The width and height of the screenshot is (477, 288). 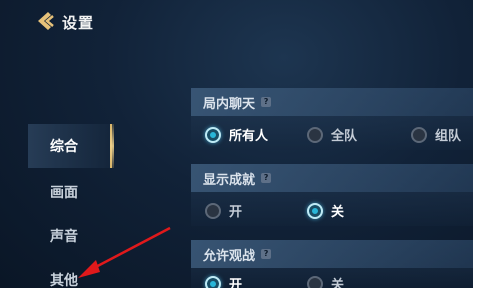 I want to click on screen-edge, so click(x=475, y=144).